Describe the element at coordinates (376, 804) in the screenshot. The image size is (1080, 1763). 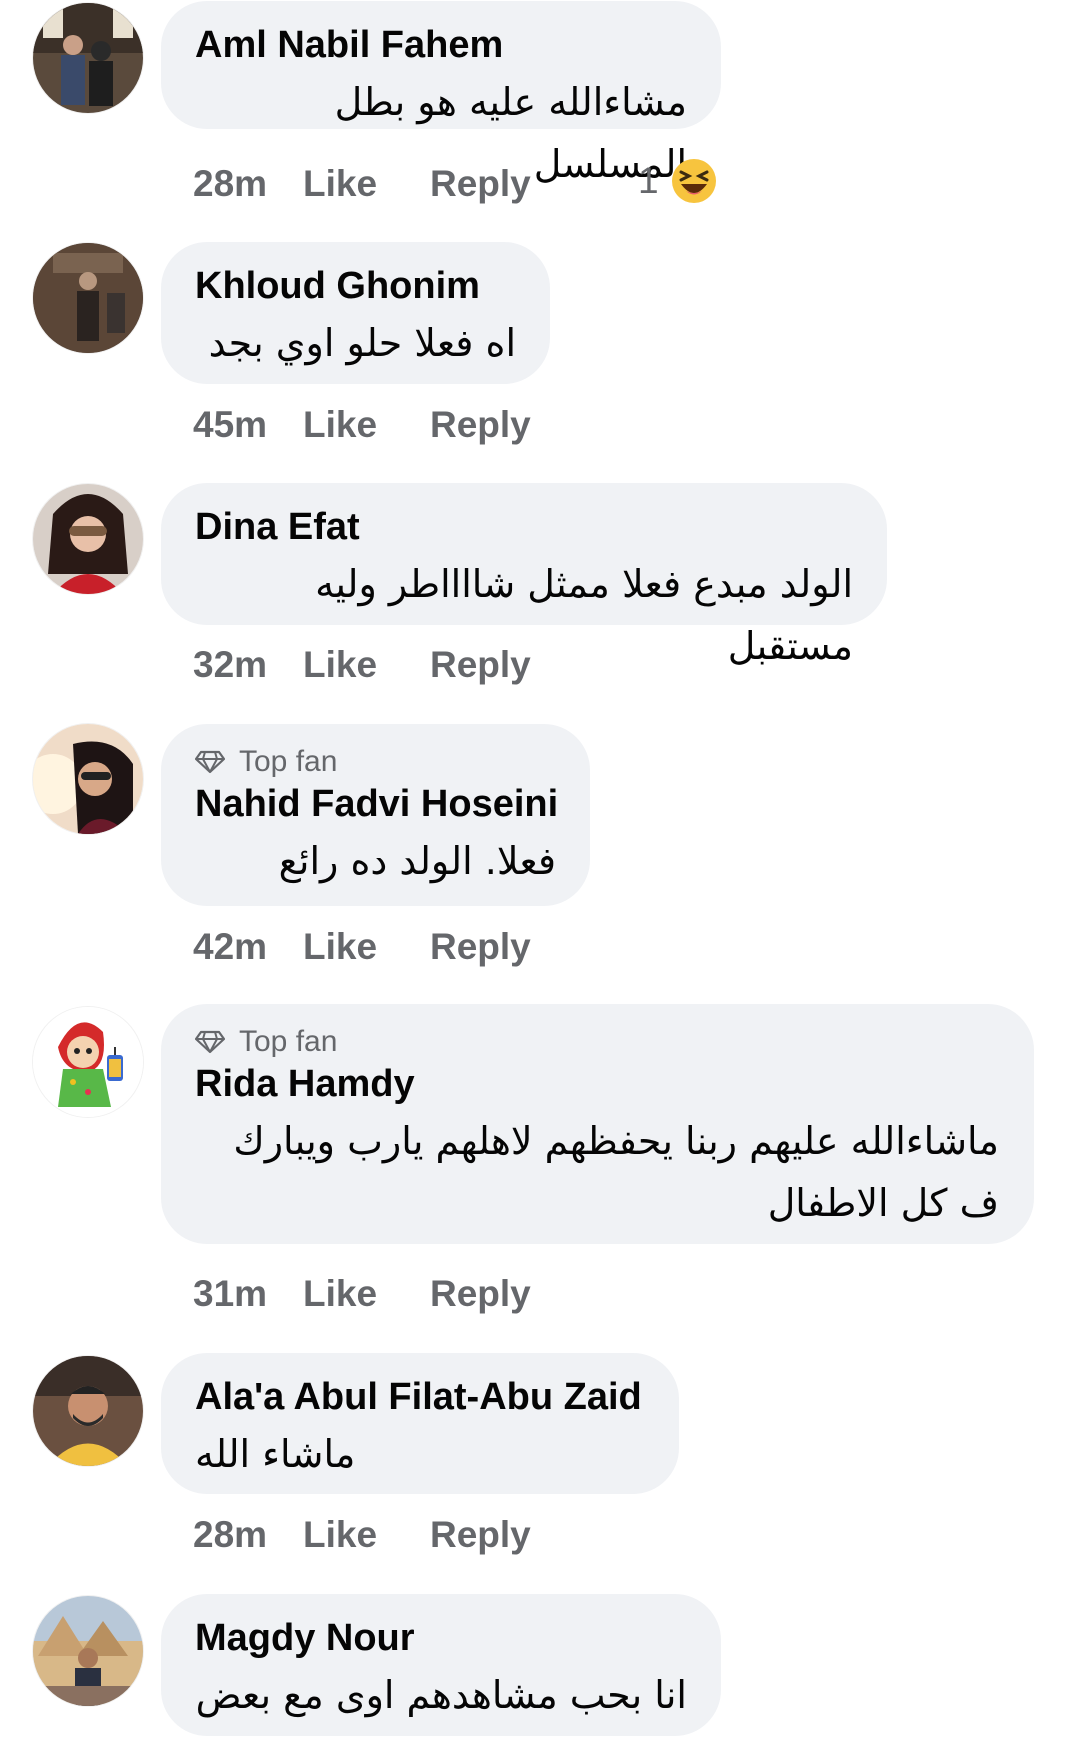
I see `comment-author: Nahid Fadvi Hoseini` at that location.